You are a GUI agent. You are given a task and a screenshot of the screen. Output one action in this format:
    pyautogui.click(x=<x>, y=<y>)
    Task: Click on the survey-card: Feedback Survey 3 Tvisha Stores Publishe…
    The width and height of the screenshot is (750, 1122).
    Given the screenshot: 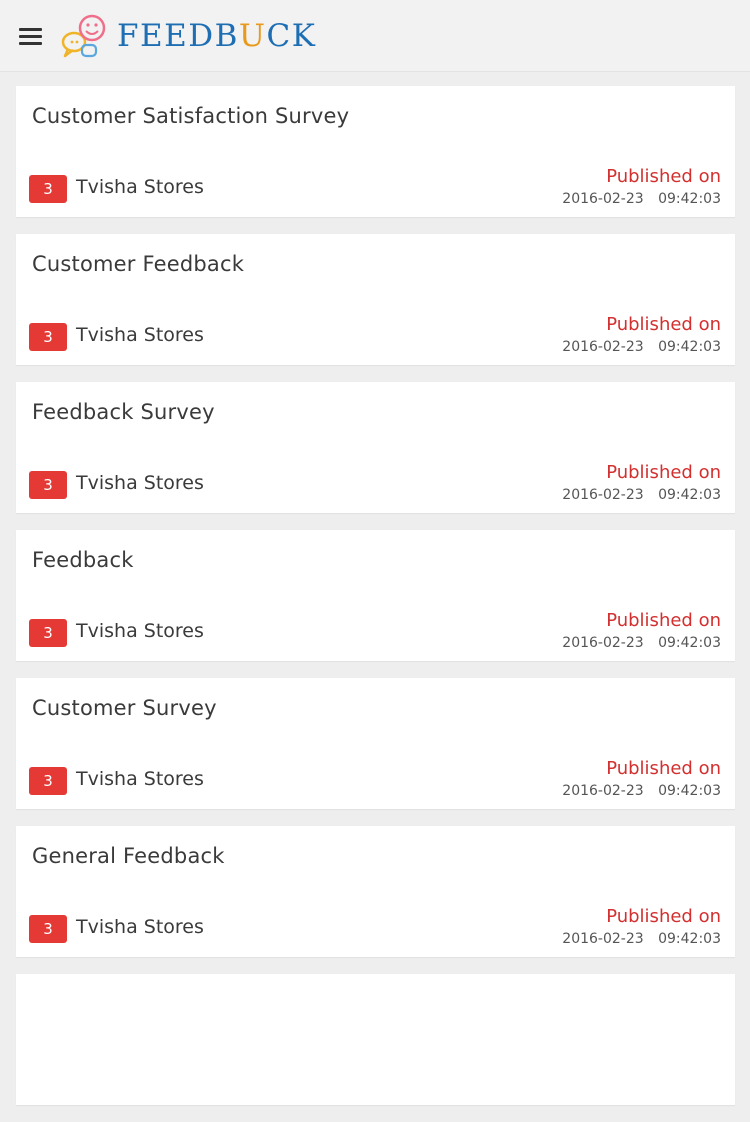 What is the action you would take?
    pyautogui.click(x=375, y=447)
    